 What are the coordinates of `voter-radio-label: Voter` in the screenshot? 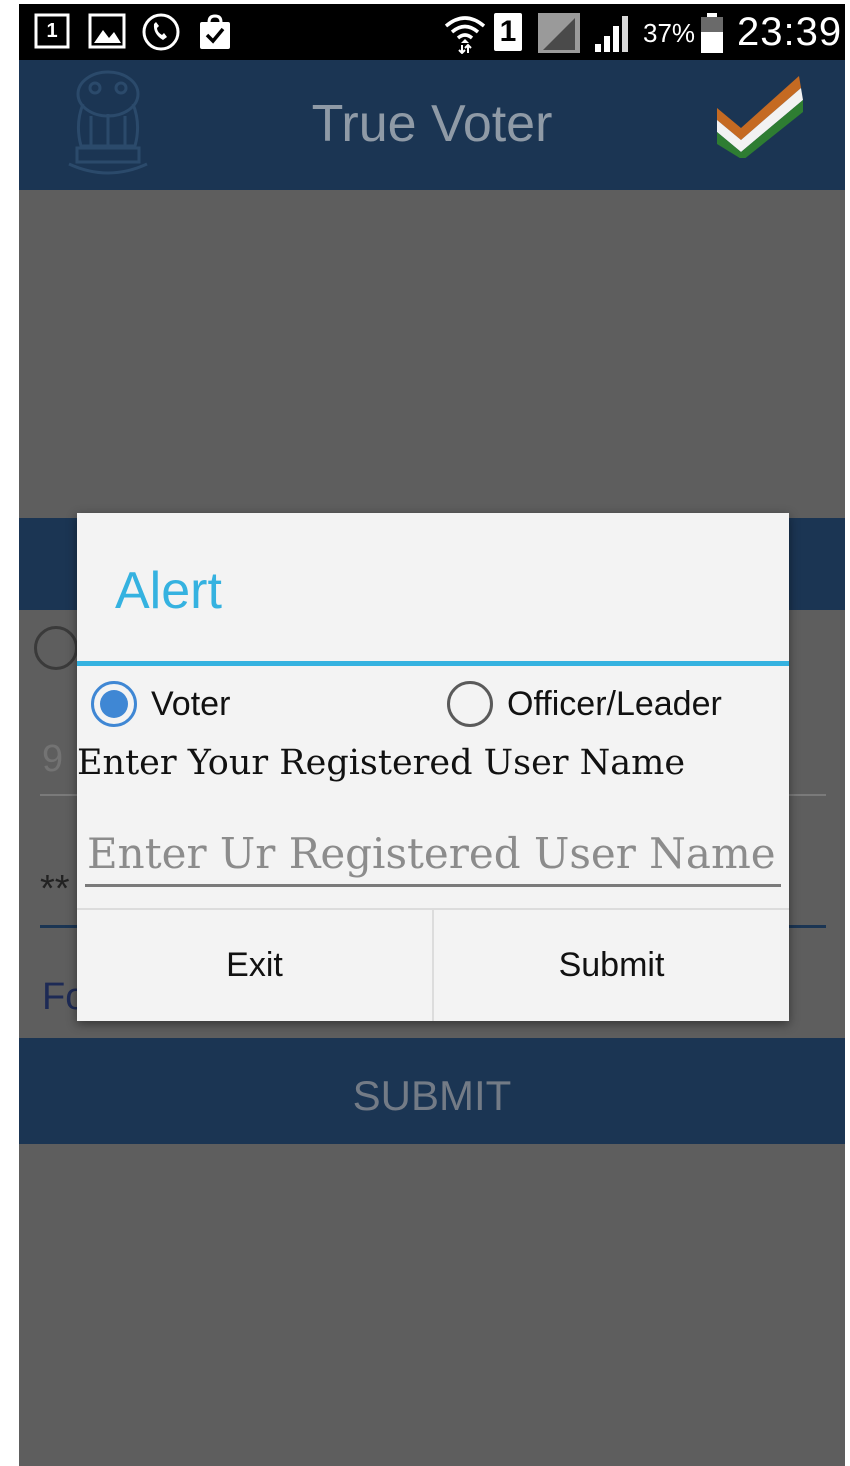 It's located at (191, 703).